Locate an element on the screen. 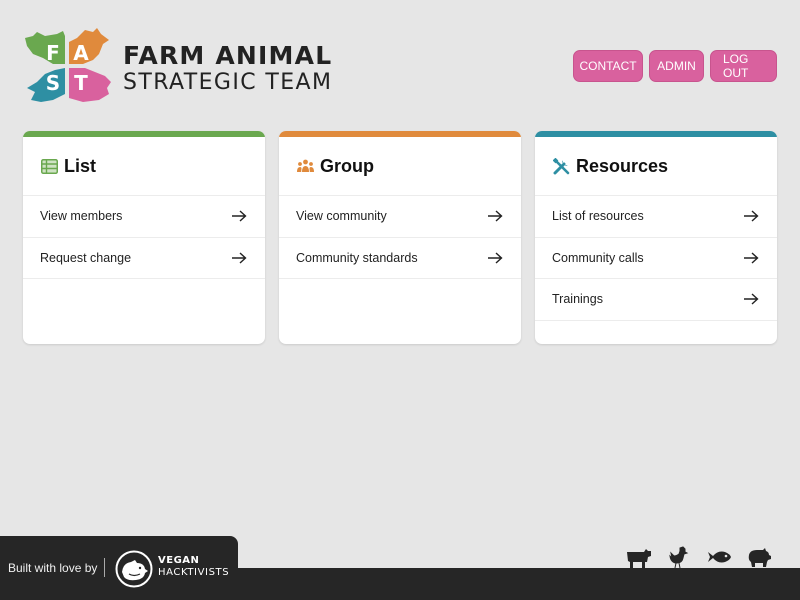 The height and width of the screenshot is (600, 800). contact-button: CONTACT is located at coordinates (608, 66).